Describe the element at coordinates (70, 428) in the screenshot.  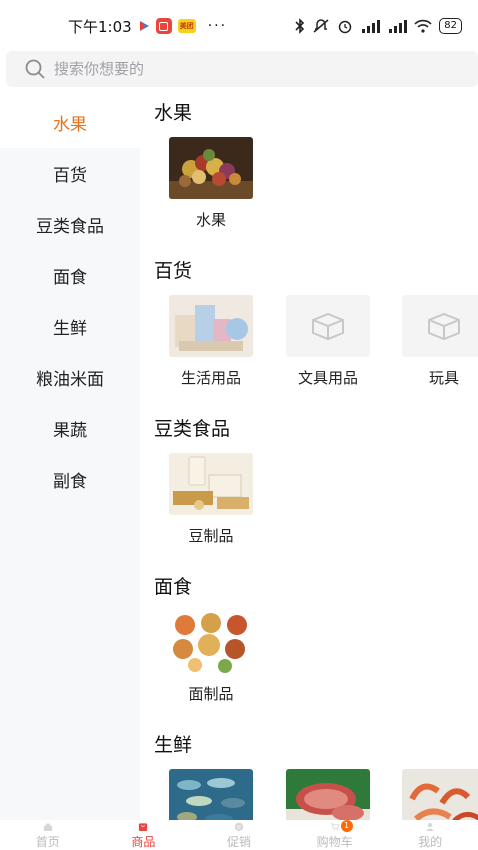
I see `sidebar-item-produce: 果蔬` at that location.